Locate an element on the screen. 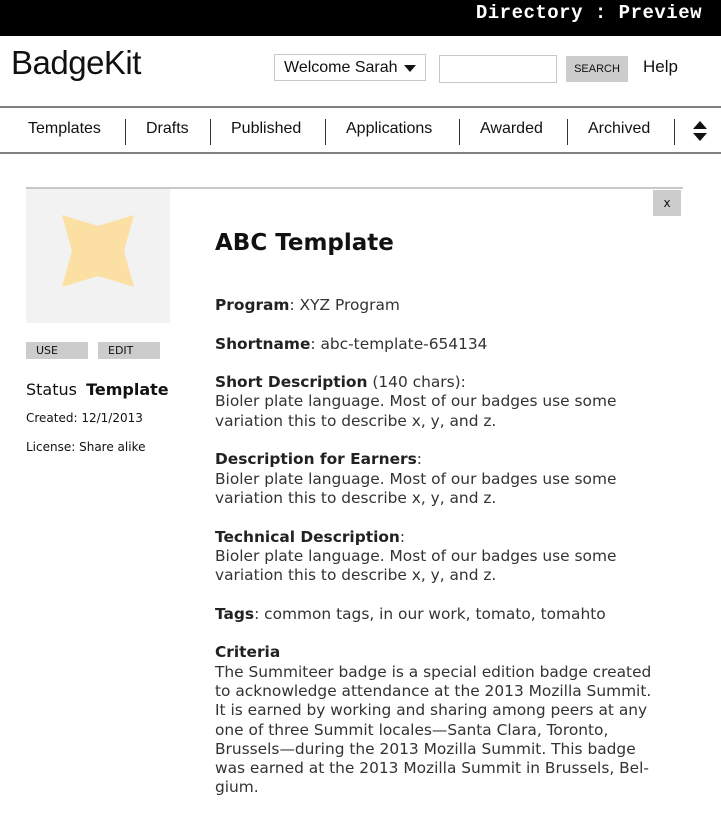  status-label: Status is located at coordinates (51, 389).